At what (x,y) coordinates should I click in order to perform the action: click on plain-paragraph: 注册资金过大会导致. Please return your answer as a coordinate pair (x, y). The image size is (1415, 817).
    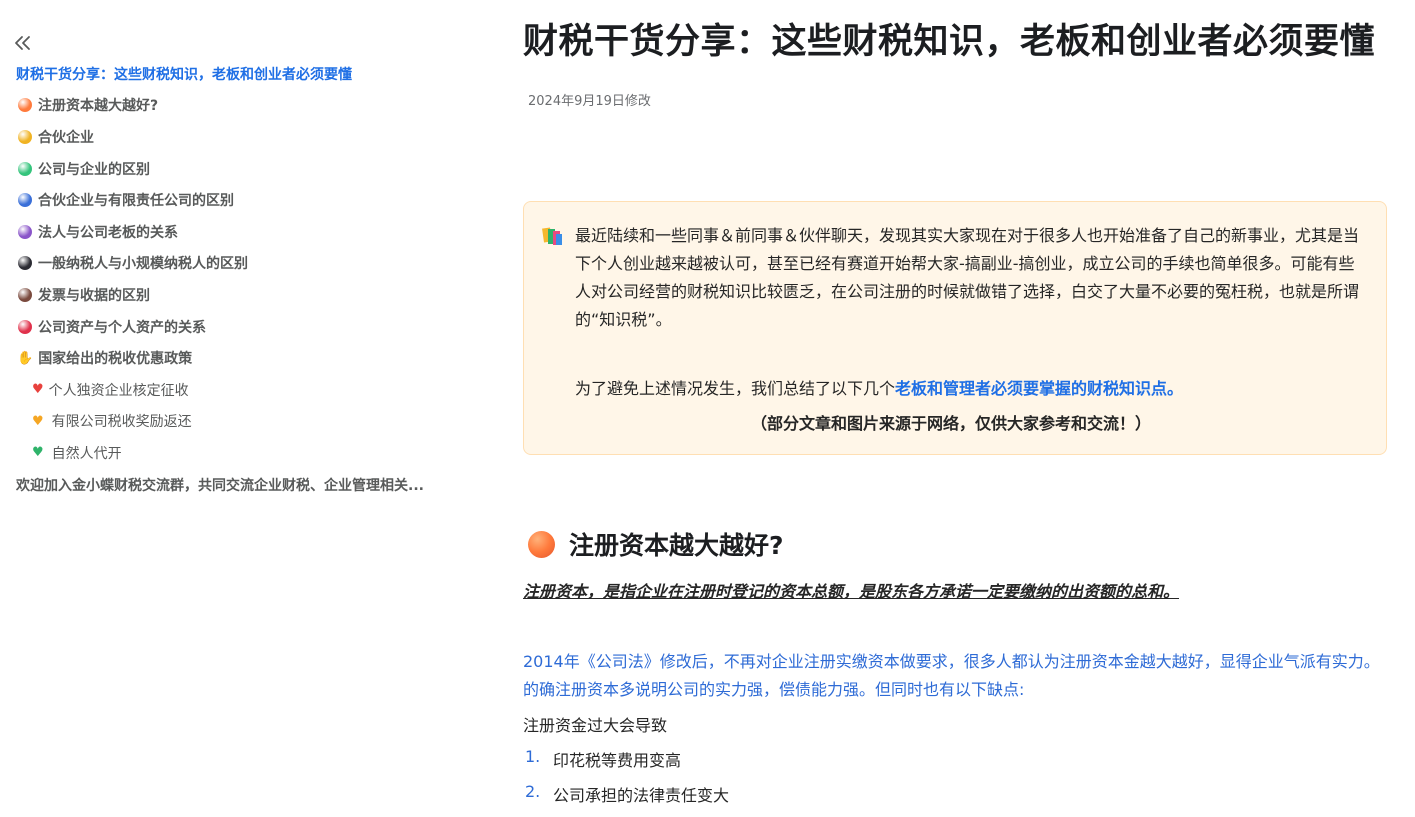
    Looking at the image, I should click on (595, 725).